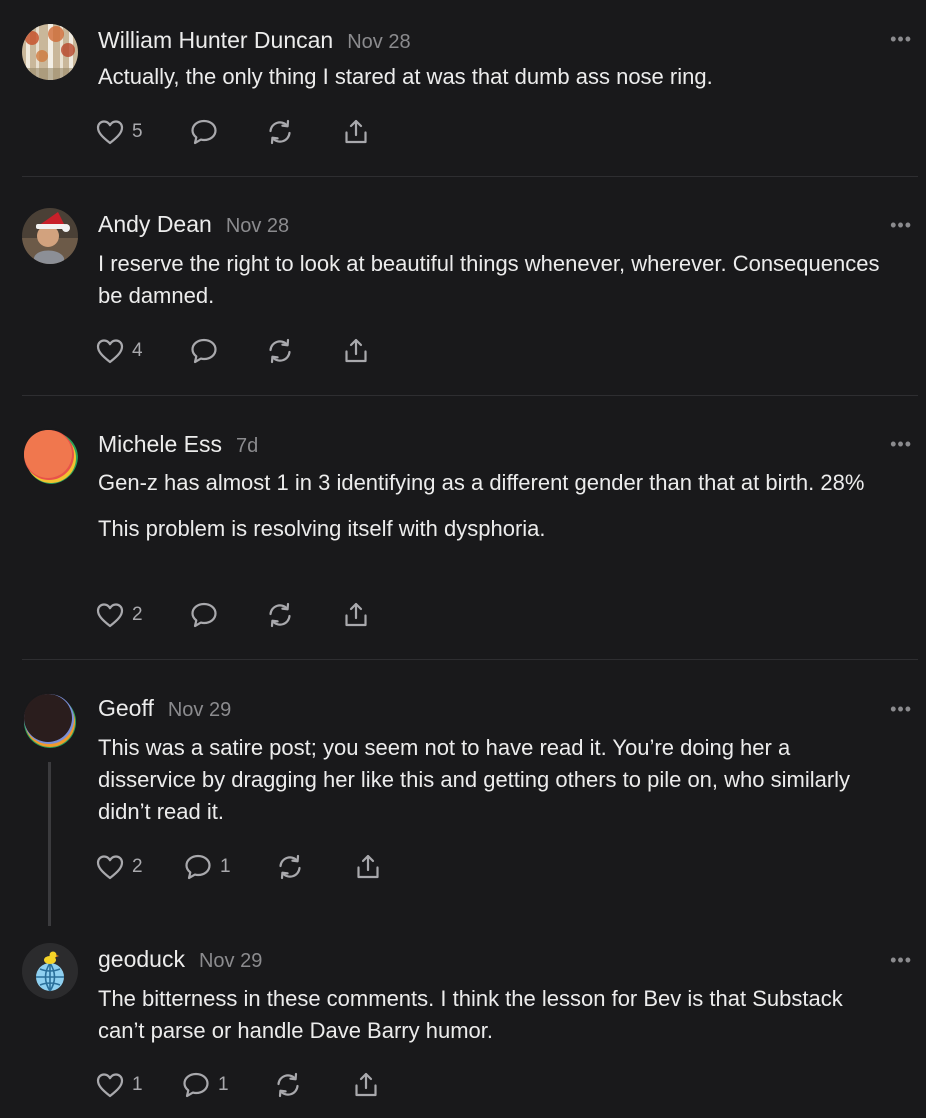 This screenshot has width=926, height=1118. What do you see at coordinates (215, 40) in the screenshot?
I see `author-name: William Hunter Duncan` at bounding box center [215, 40].